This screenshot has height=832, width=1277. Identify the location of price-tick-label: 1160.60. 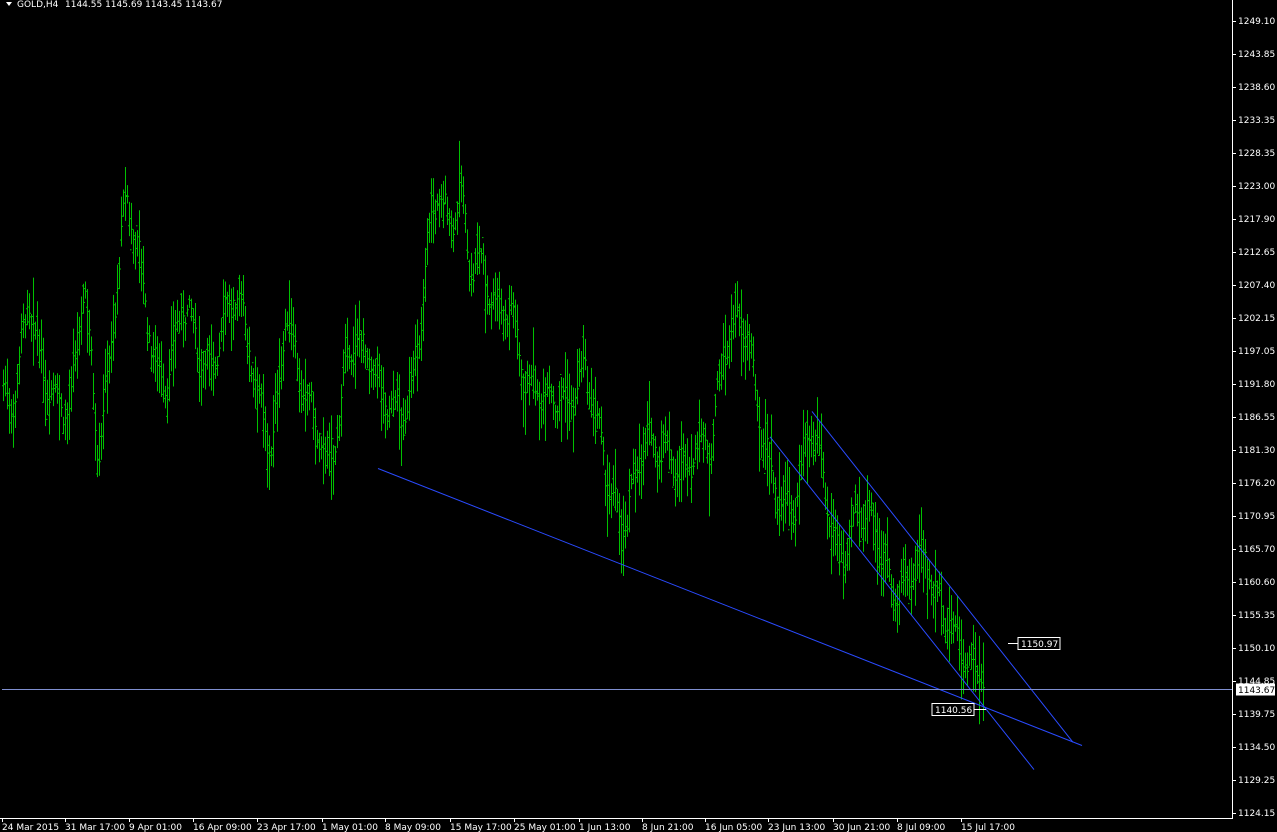
(1256, 583).